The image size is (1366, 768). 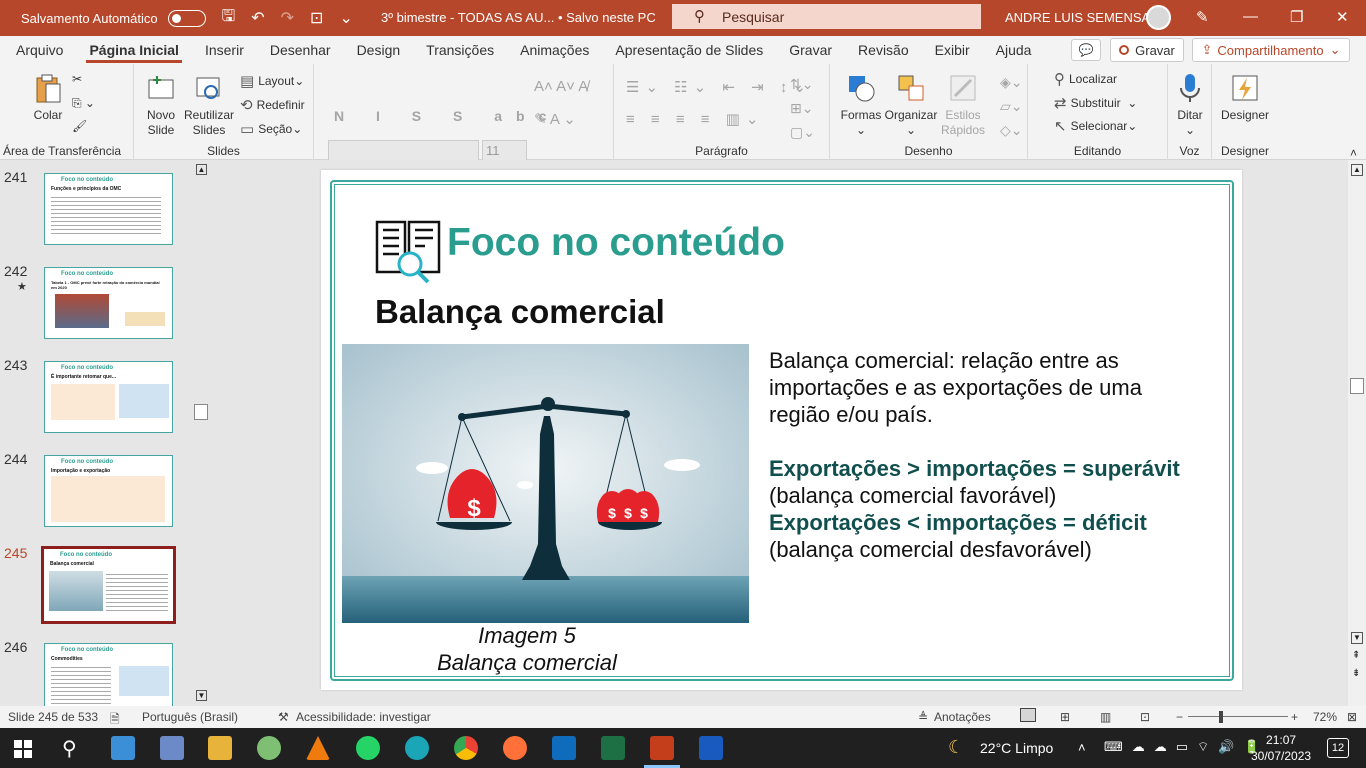 I want to click on thumbnail-slide-246: Foco no conteúdo Commodities, so click(x=108, y=674).